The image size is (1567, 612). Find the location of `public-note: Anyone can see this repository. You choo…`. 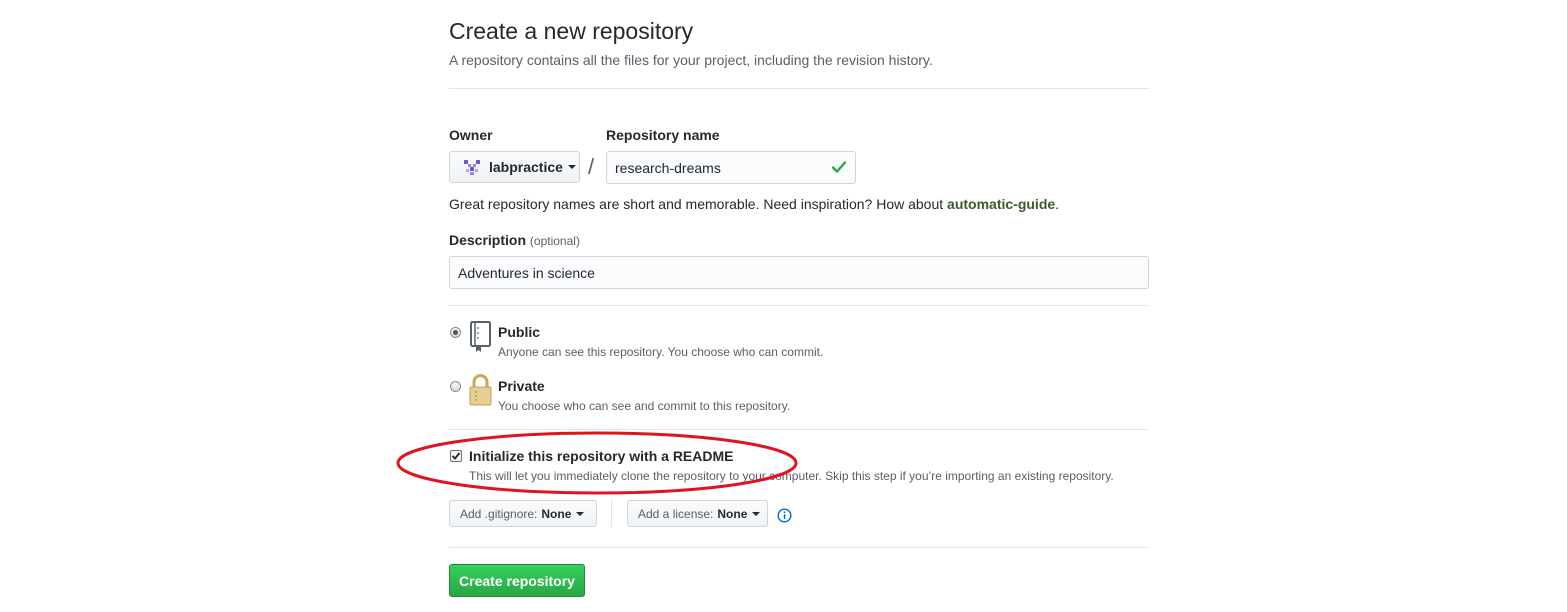

public-note: Anyone can see this repository. You choo… is located at coordinates (661, 352).